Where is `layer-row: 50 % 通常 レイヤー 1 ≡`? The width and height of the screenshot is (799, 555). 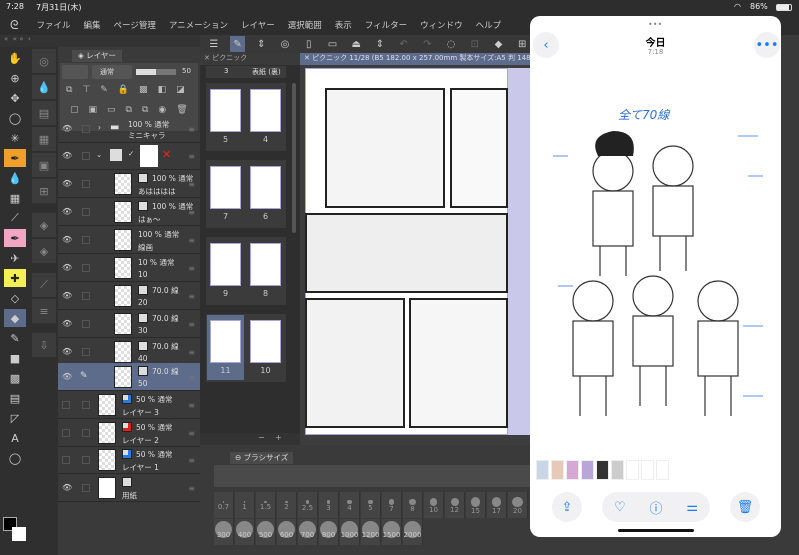 layer-row: 50 % 通常 レイヤー 1 ≡ is located at coordinates (129, 460).